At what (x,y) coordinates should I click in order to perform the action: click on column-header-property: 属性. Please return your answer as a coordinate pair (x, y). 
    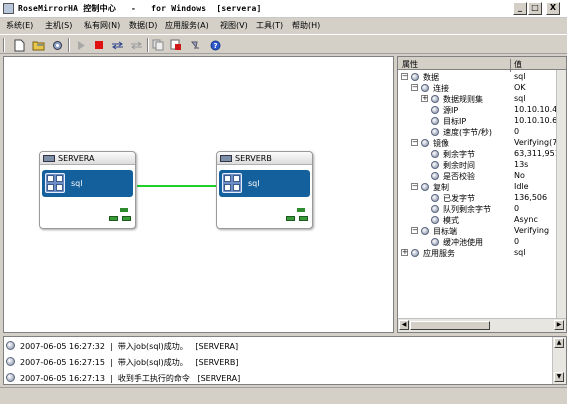
    Looking at the image, I should click on (410, 64).